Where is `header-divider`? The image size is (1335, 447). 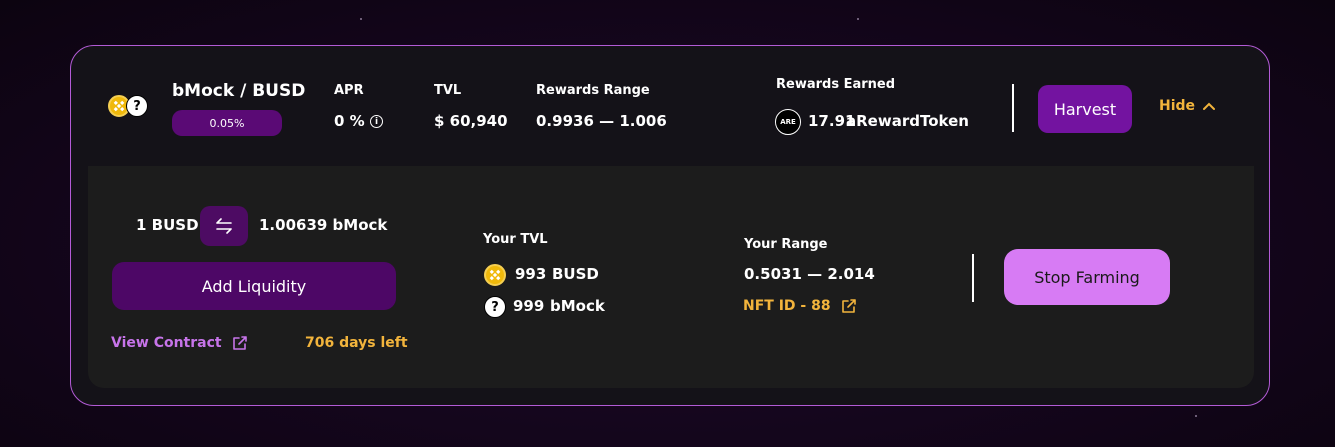
header-divider is located at coordinates (1013, 108).